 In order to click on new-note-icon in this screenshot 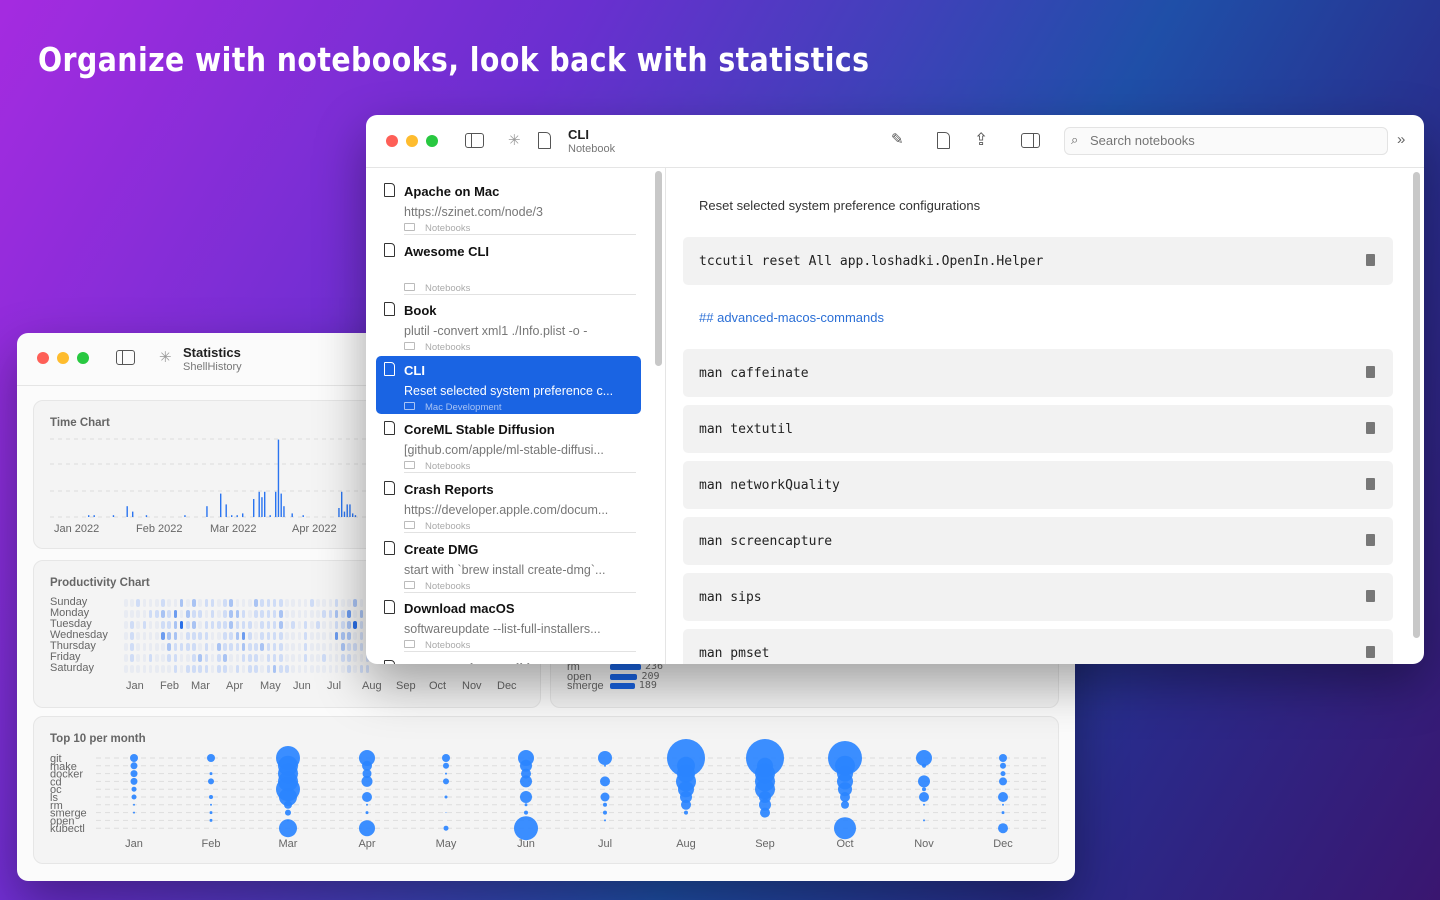, I will do `click(544, 140)`.